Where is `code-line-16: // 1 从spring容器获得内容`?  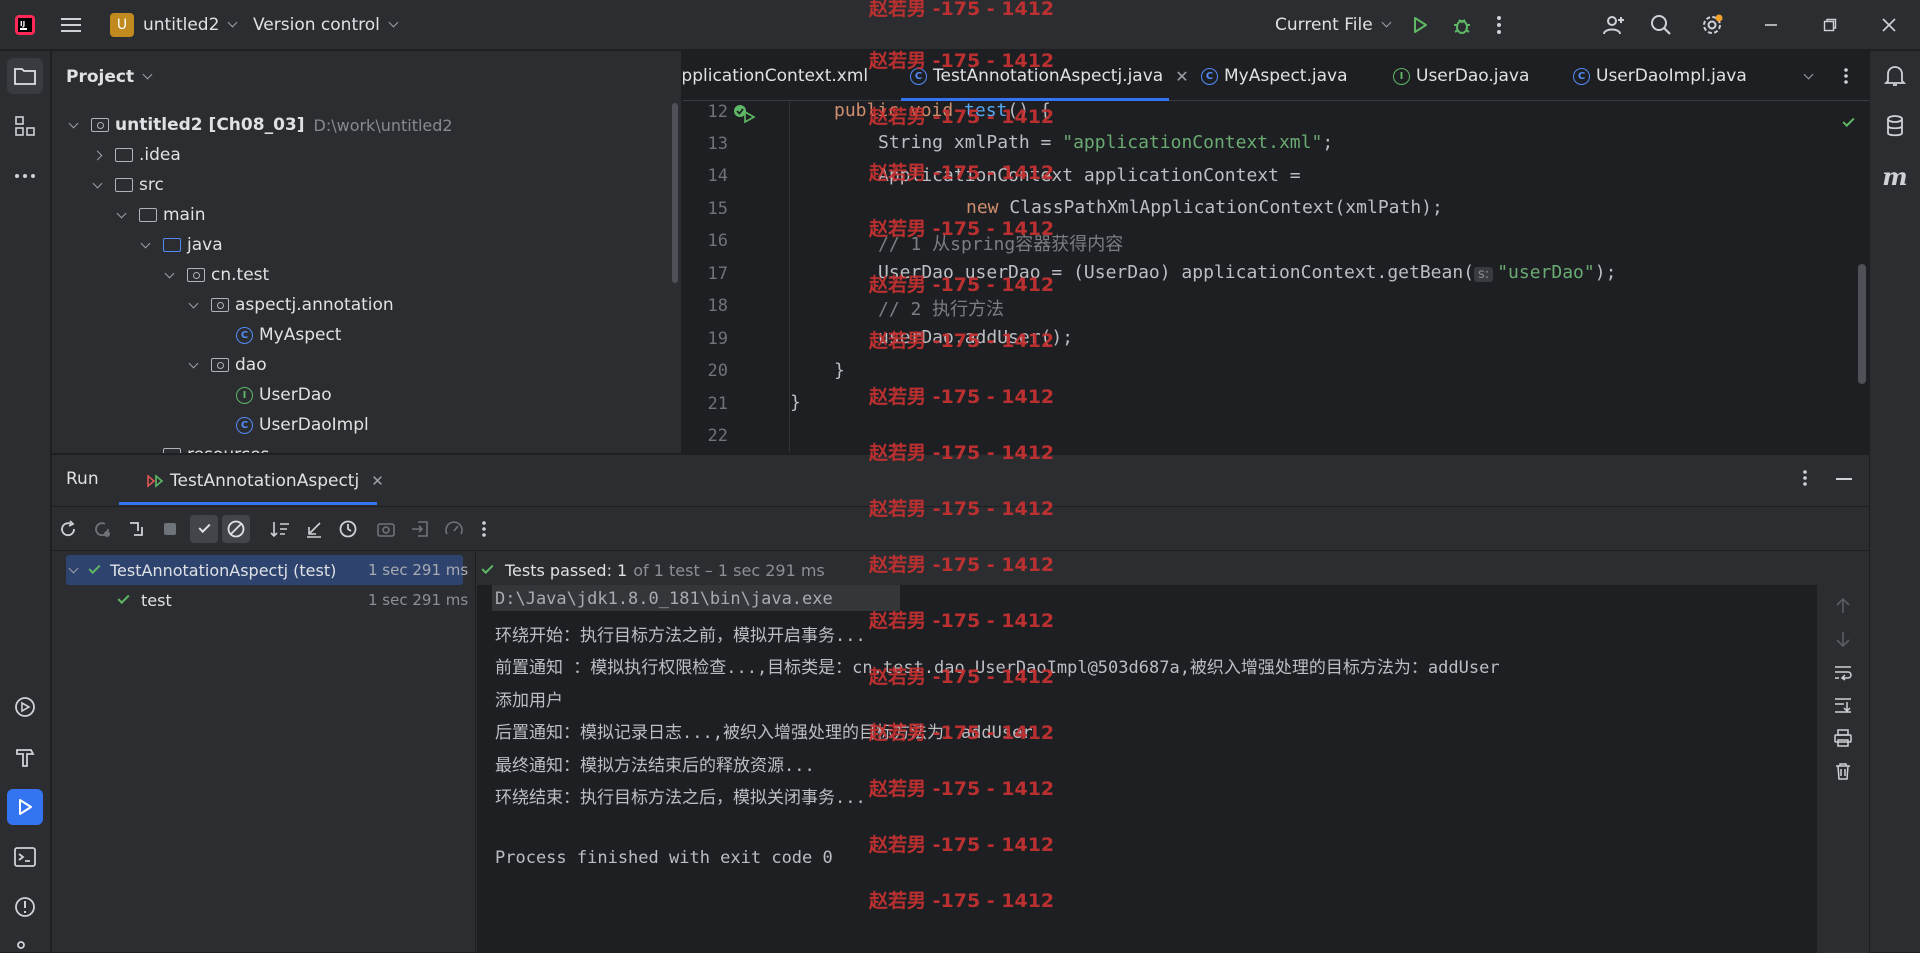
code-line-16: // 1 从spring容器获得内容 is located at coordinates (1000, 243).